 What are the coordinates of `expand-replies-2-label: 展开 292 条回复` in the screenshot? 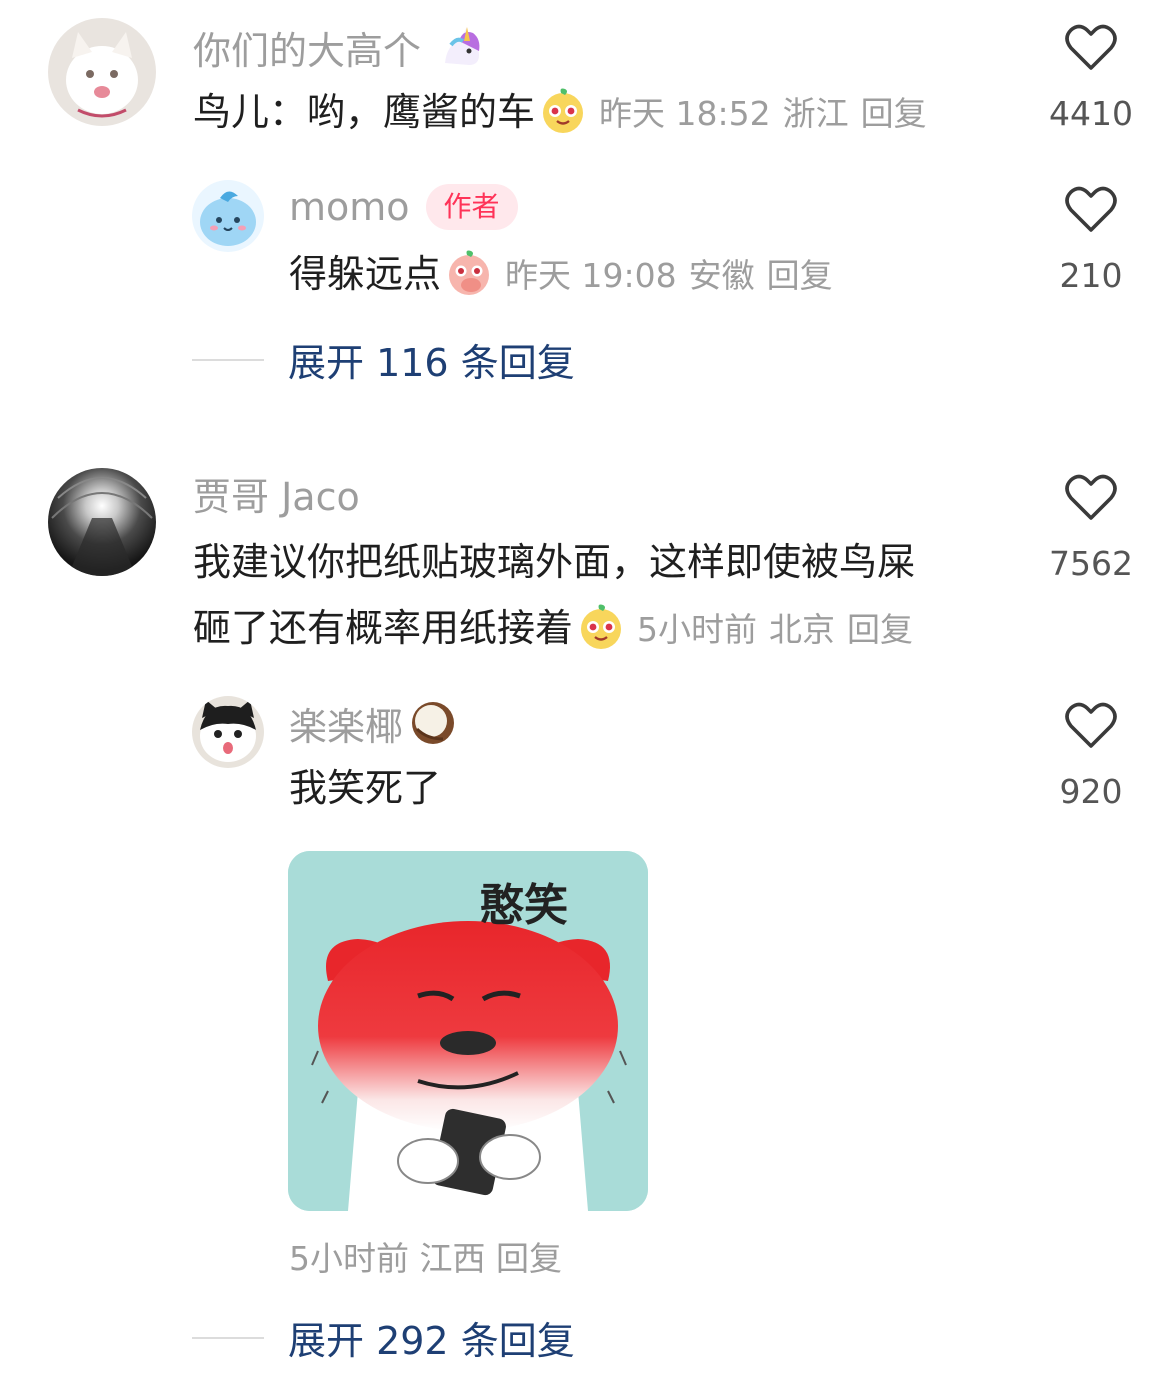 It's located at (431, 1337).